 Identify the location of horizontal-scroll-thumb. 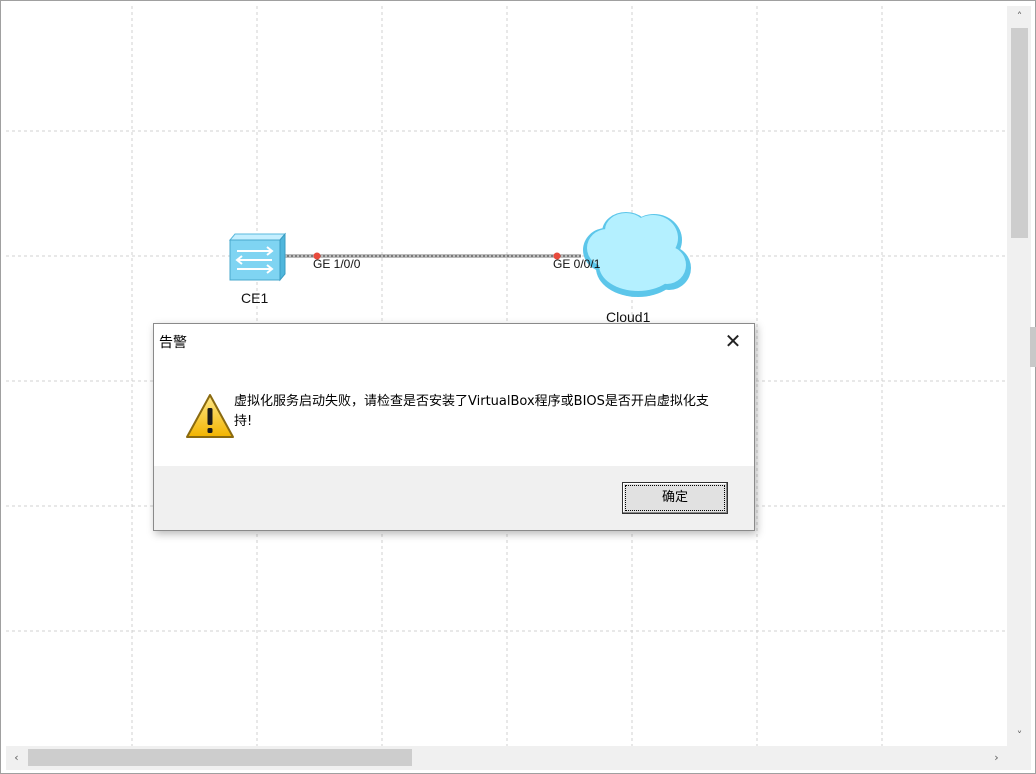
(220, 757).